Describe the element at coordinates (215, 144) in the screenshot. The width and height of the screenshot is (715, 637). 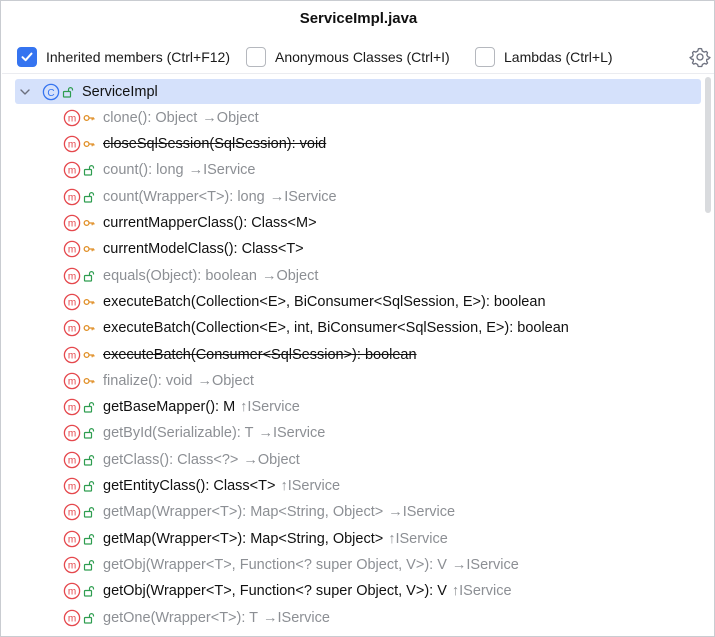
I see `member-signature: closeSqlSession(SqlSession): void` at that location.